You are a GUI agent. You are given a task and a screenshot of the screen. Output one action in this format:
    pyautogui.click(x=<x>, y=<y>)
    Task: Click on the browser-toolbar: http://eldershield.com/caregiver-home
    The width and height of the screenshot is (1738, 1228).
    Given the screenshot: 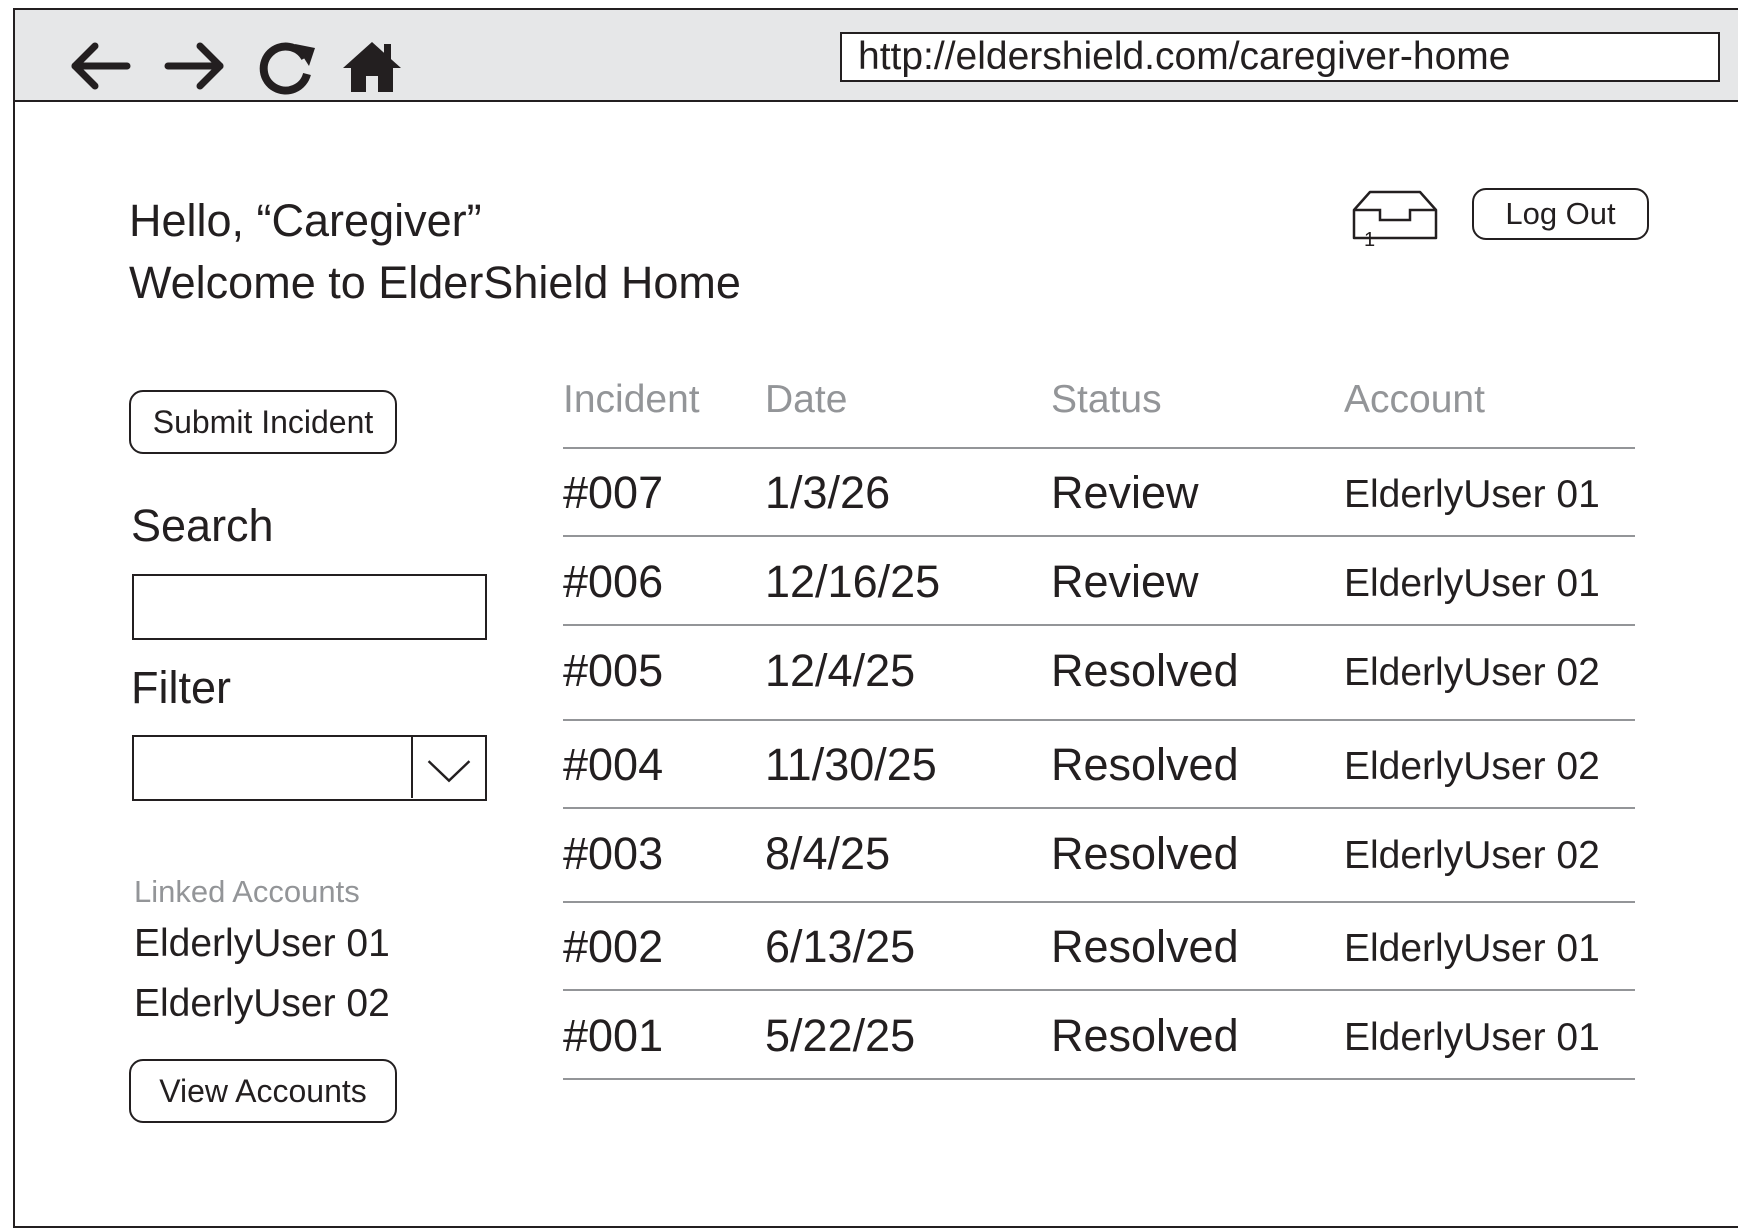 What is the action you would take?
    pyautogui.click(x=876, y=56)
    